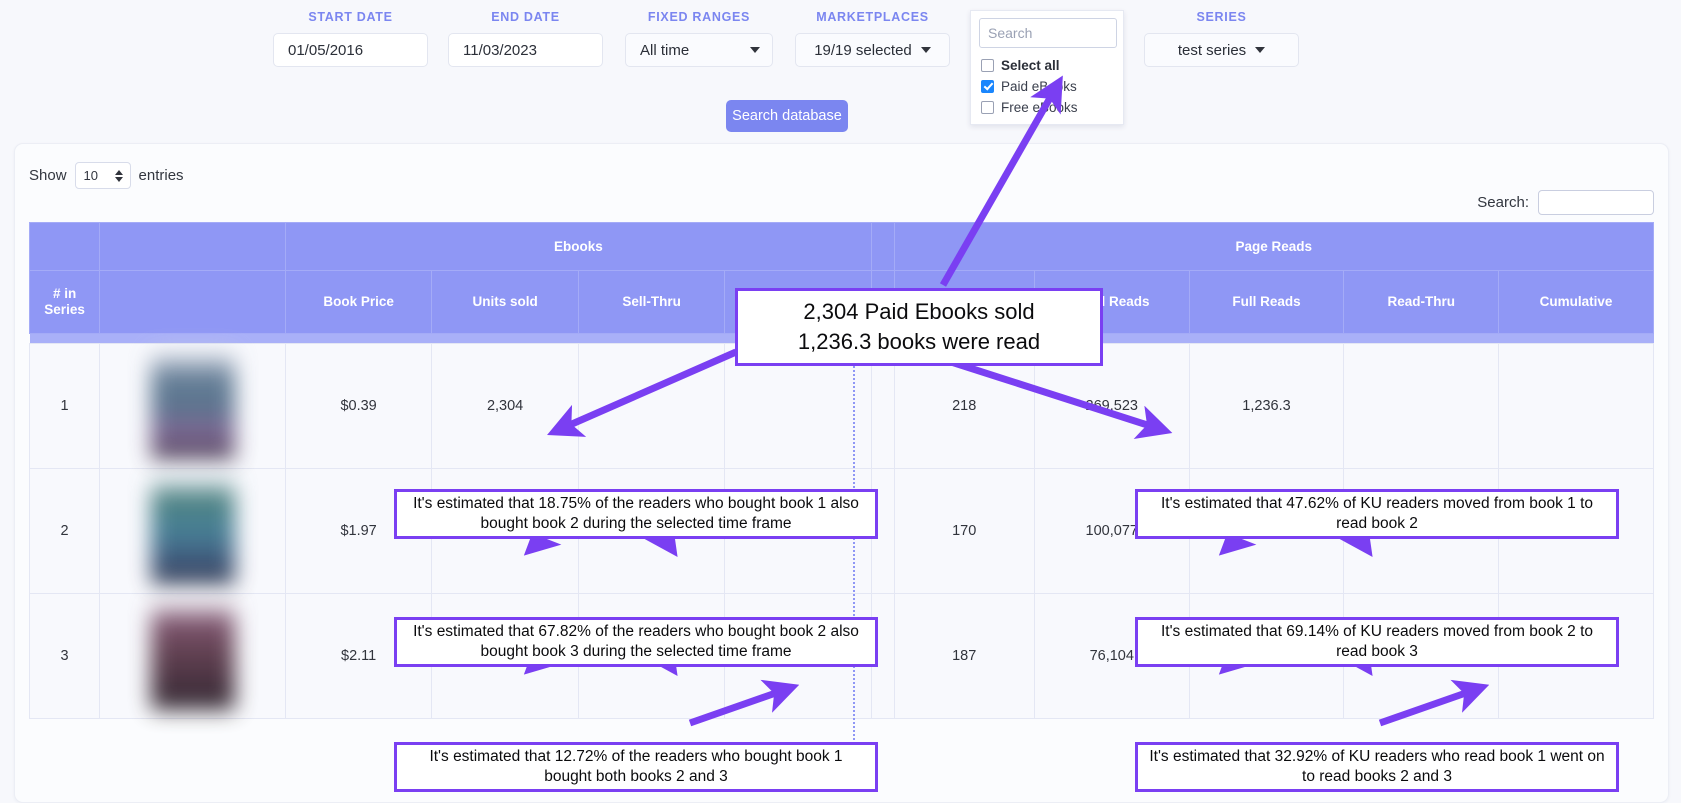 This screenshot has height=803, width=1681. What do you see at coordinates (699, 50) in the screenshot?
I see `fixed-ranges-select: All time` at bounding box center [699, 50].